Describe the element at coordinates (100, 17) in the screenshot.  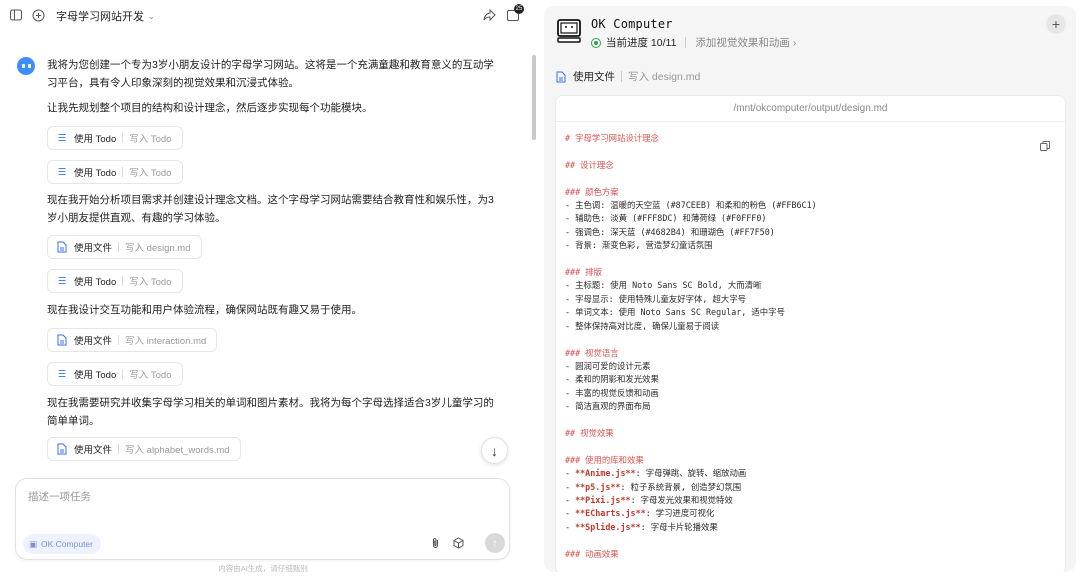
I see `project-title: 字母学习网站开发` at that location.